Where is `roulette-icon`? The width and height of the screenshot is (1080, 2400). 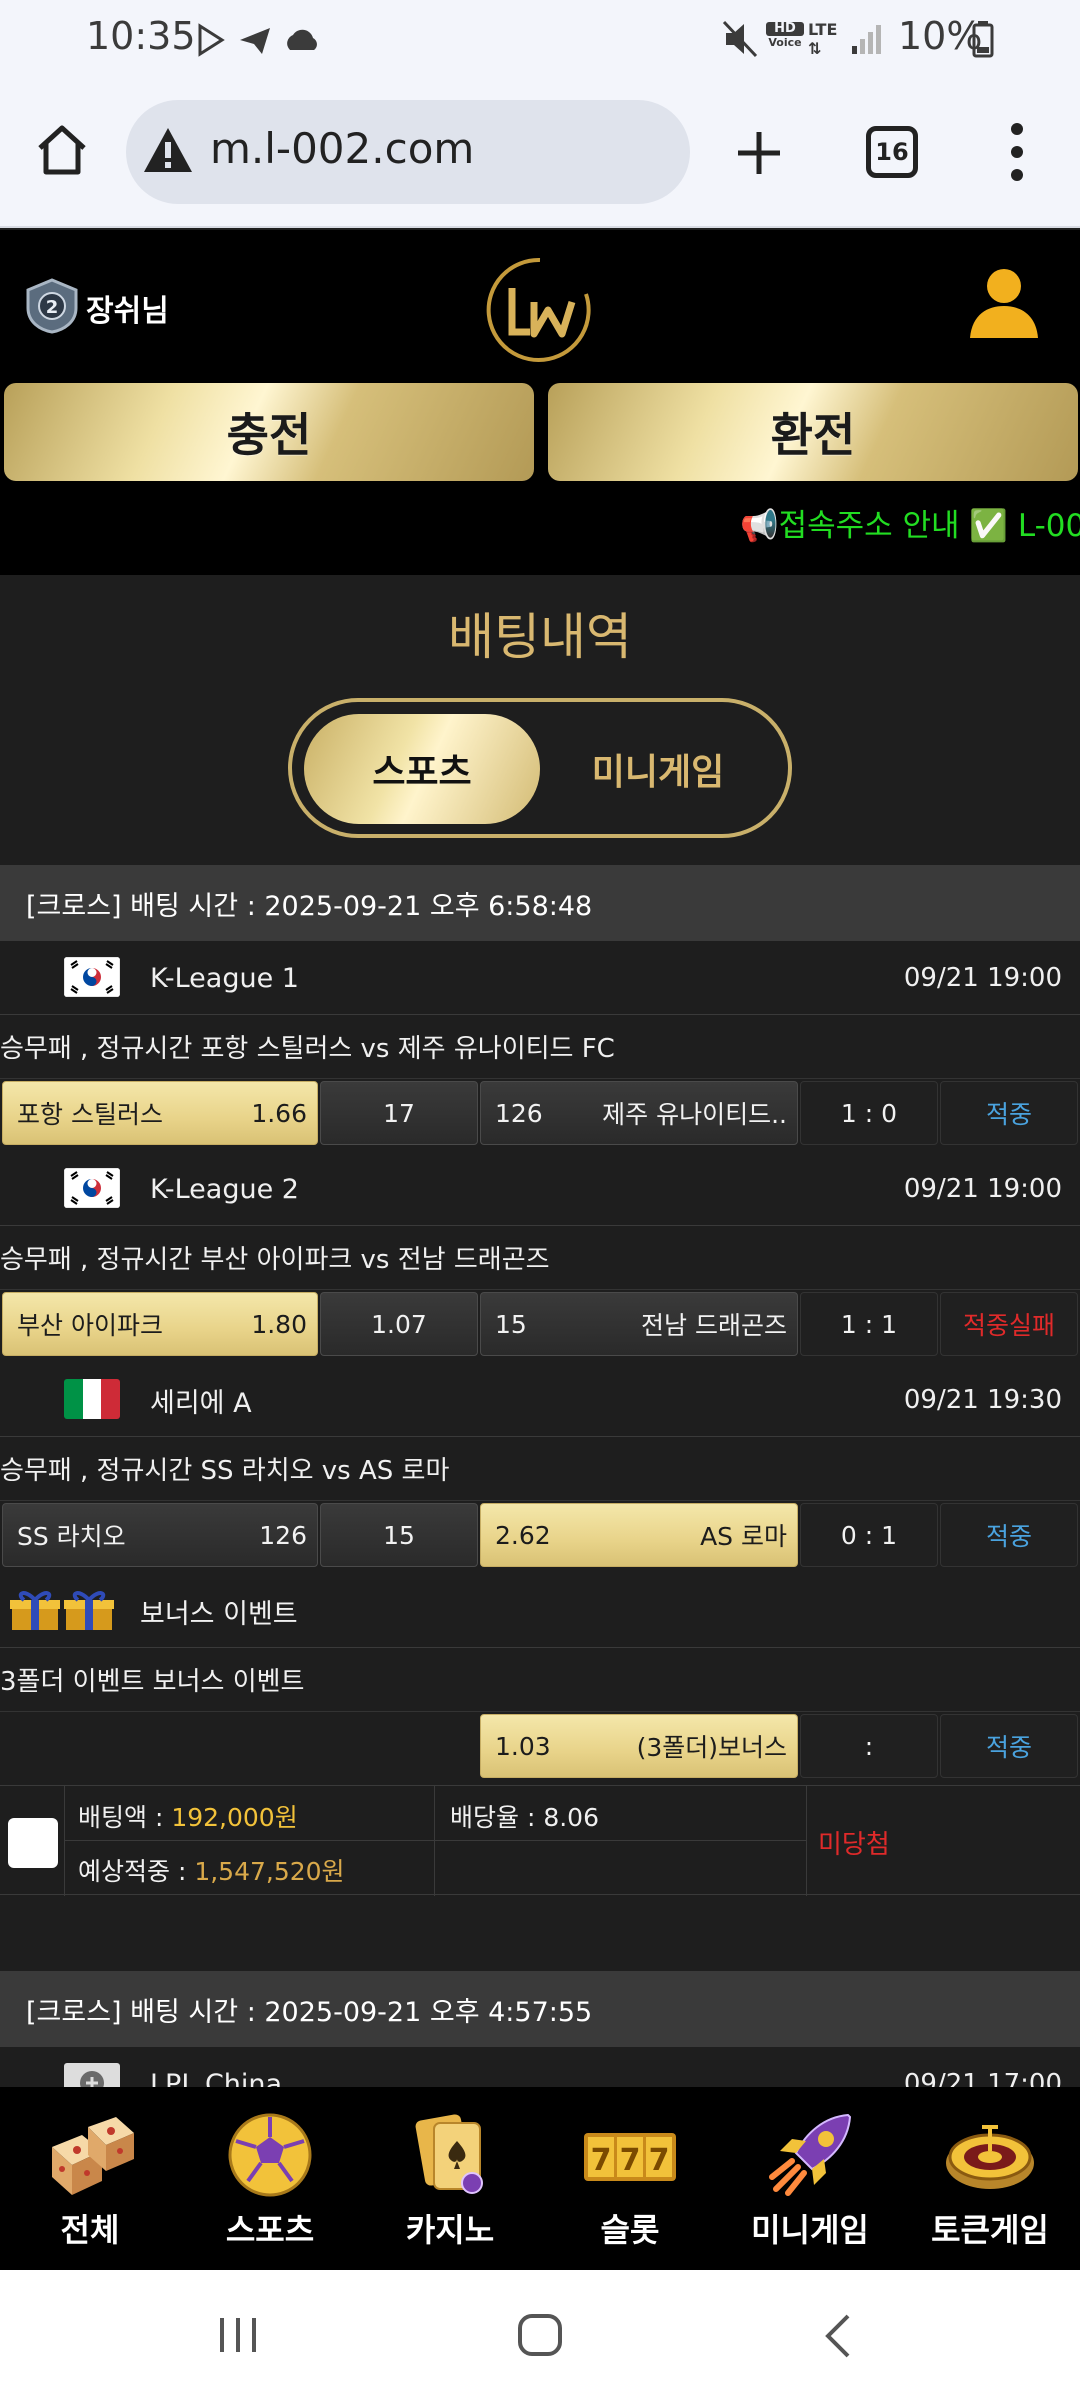 roulette-icon is located at coordinates (990, 2157).